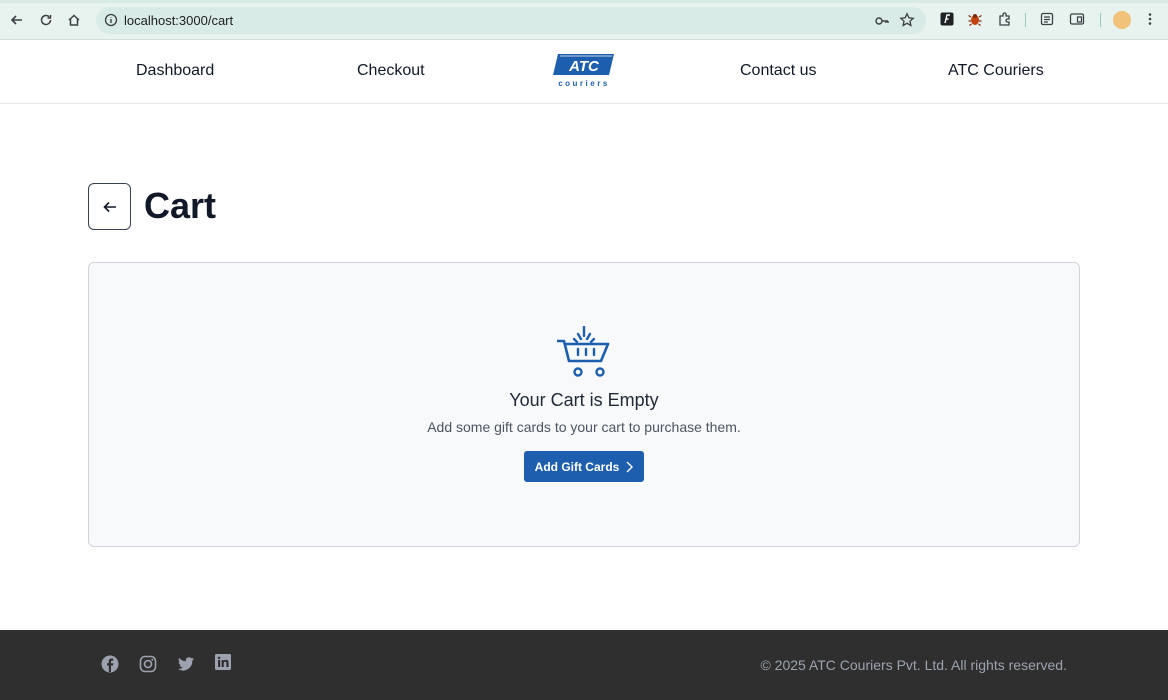 This screenshot has width=1168, height=700. Describe the element at coordinates (46, 20) in the screenshot. I see `reload-icon` at that location.